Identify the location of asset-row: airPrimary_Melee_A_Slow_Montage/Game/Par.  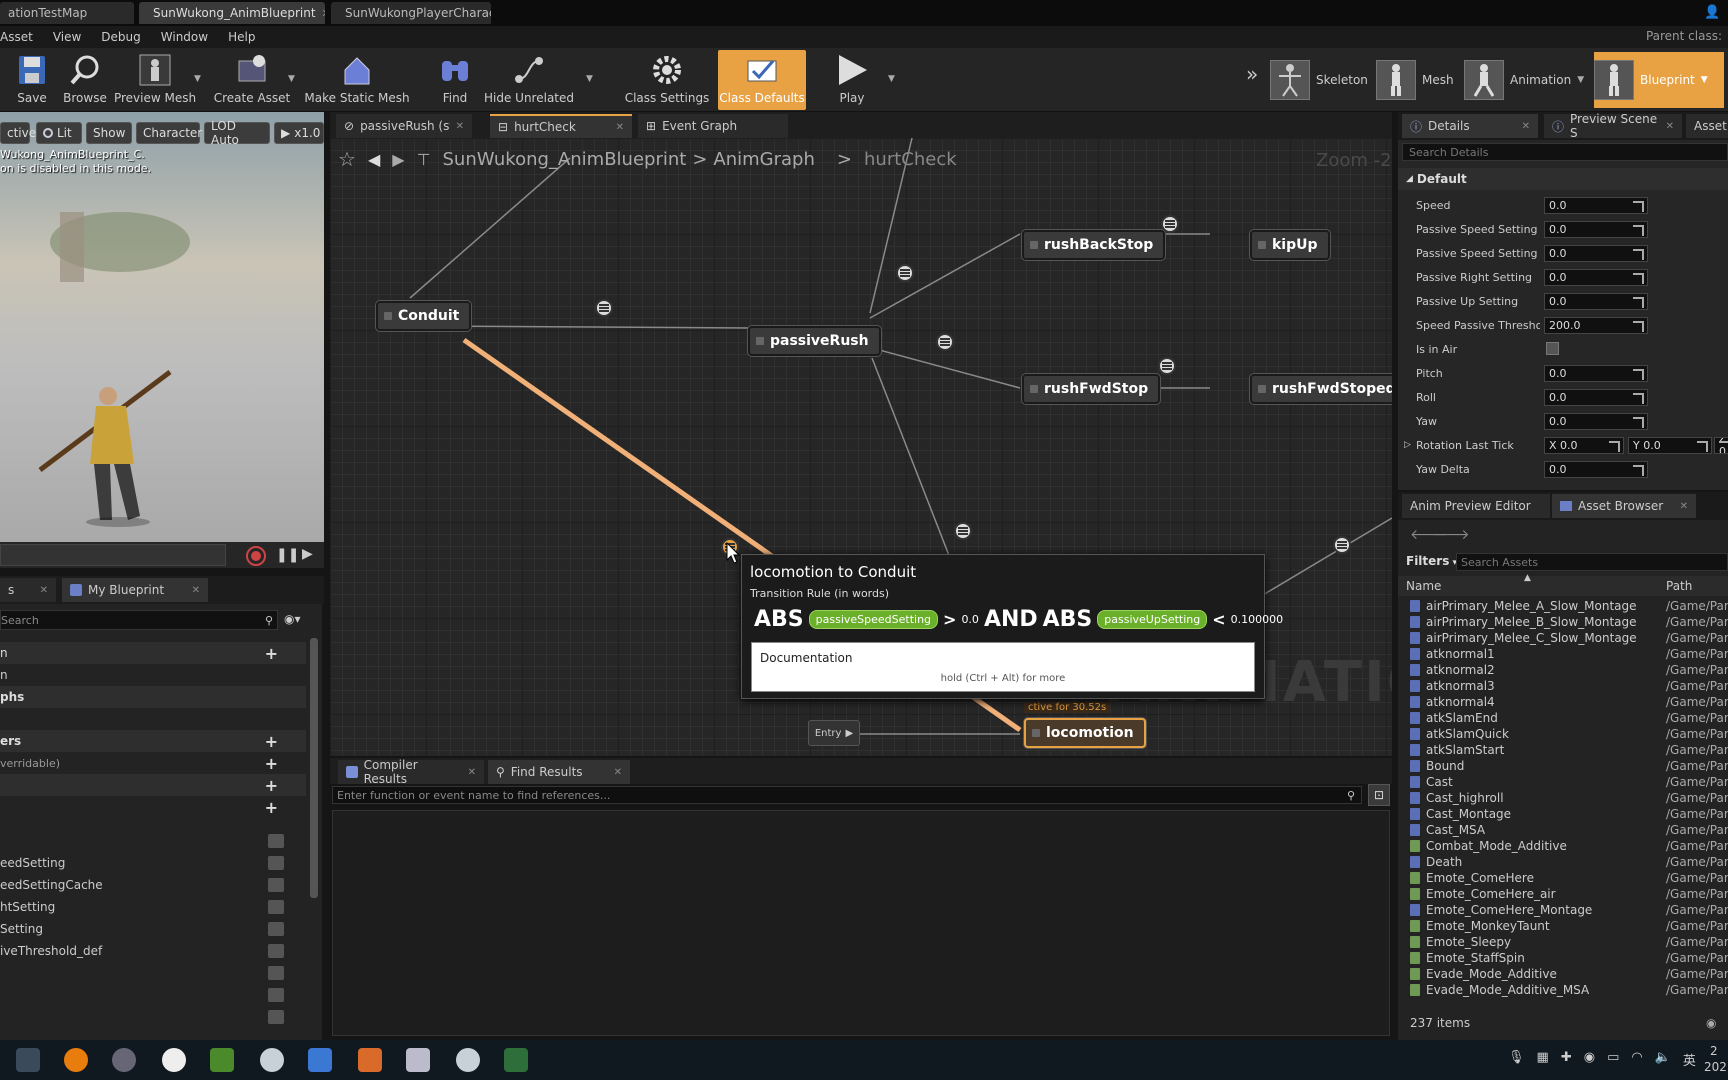
(1563, 606).